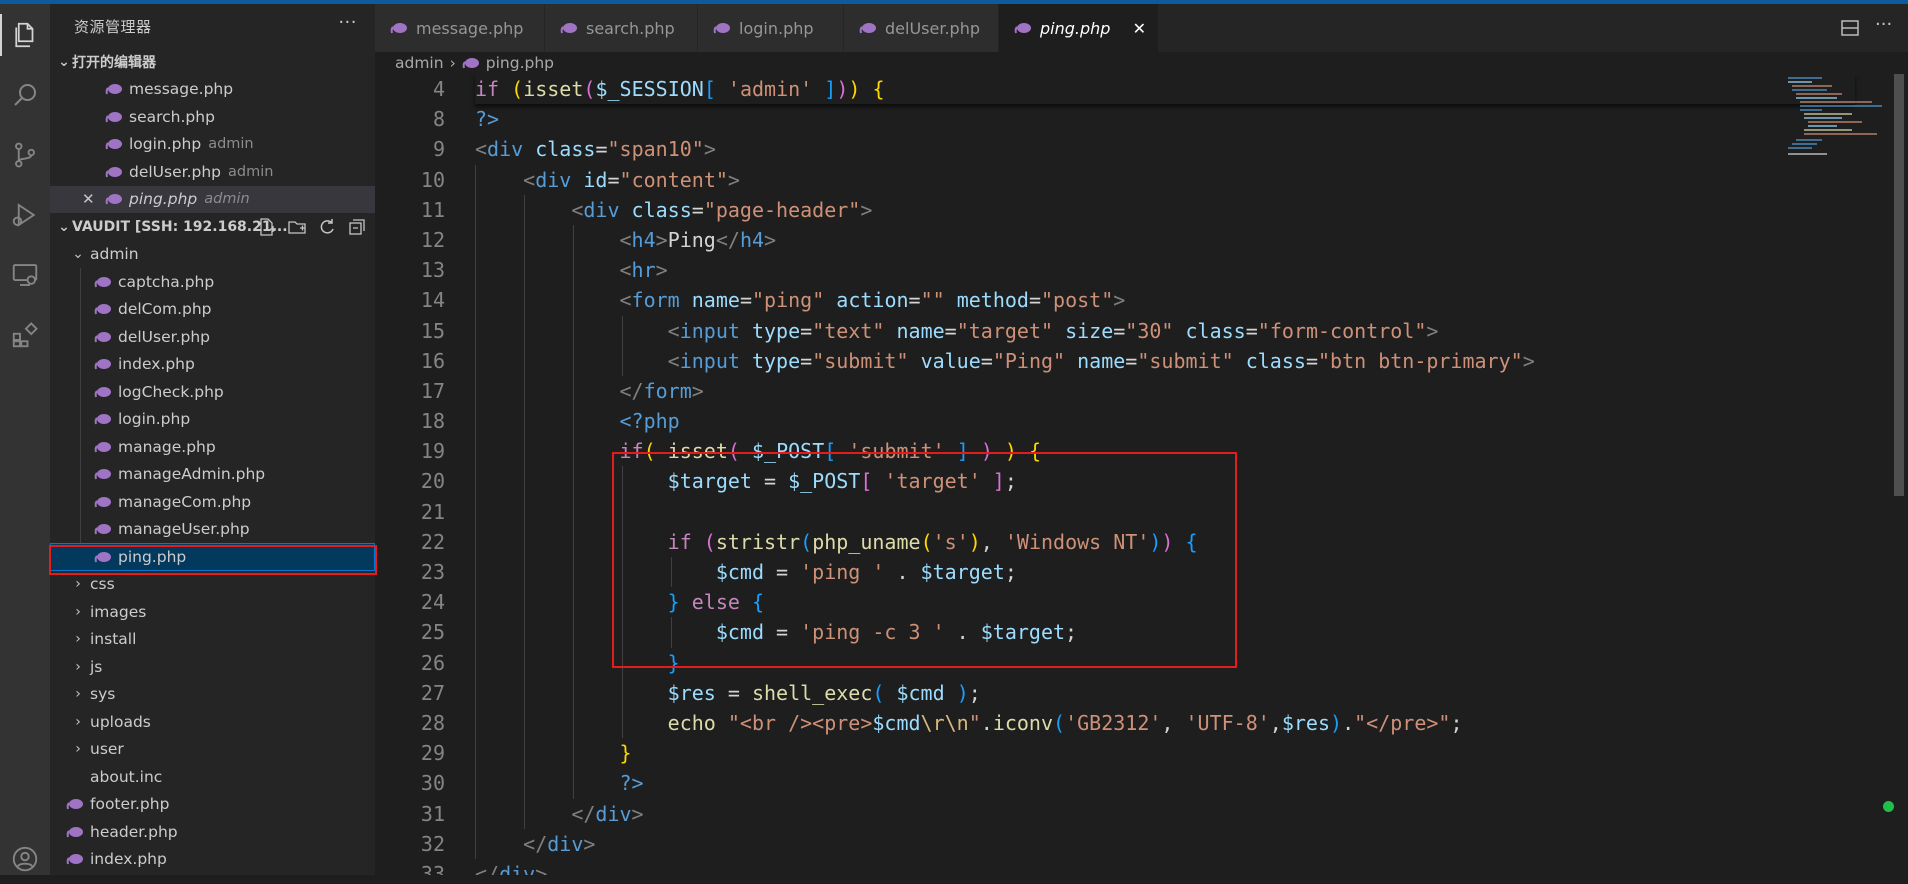  What do you see at coordinates (432, 662) in the screenshot?
I see `line-number: 26` at bounding box center [432, 662].